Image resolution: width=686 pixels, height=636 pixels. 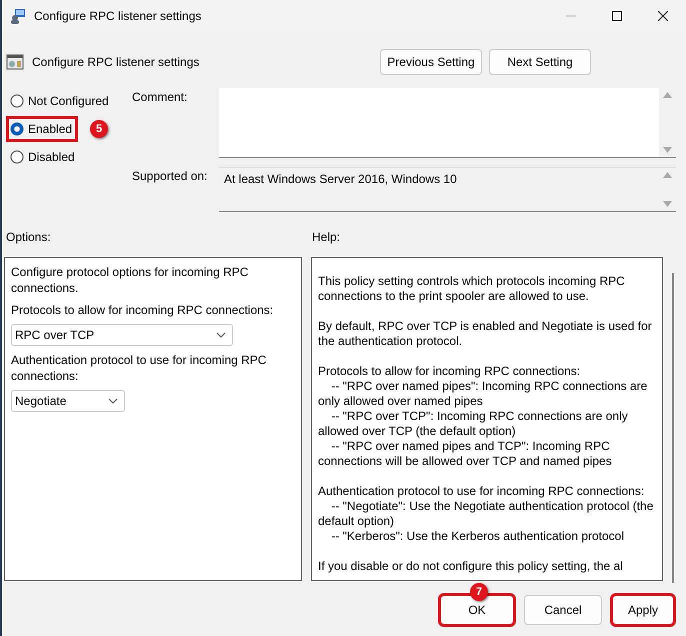 What do you see at coordinates (116, 62) in the screenshot?
I see `policy-title: Configure RPC listener settings` at bounding box center [116, 62].